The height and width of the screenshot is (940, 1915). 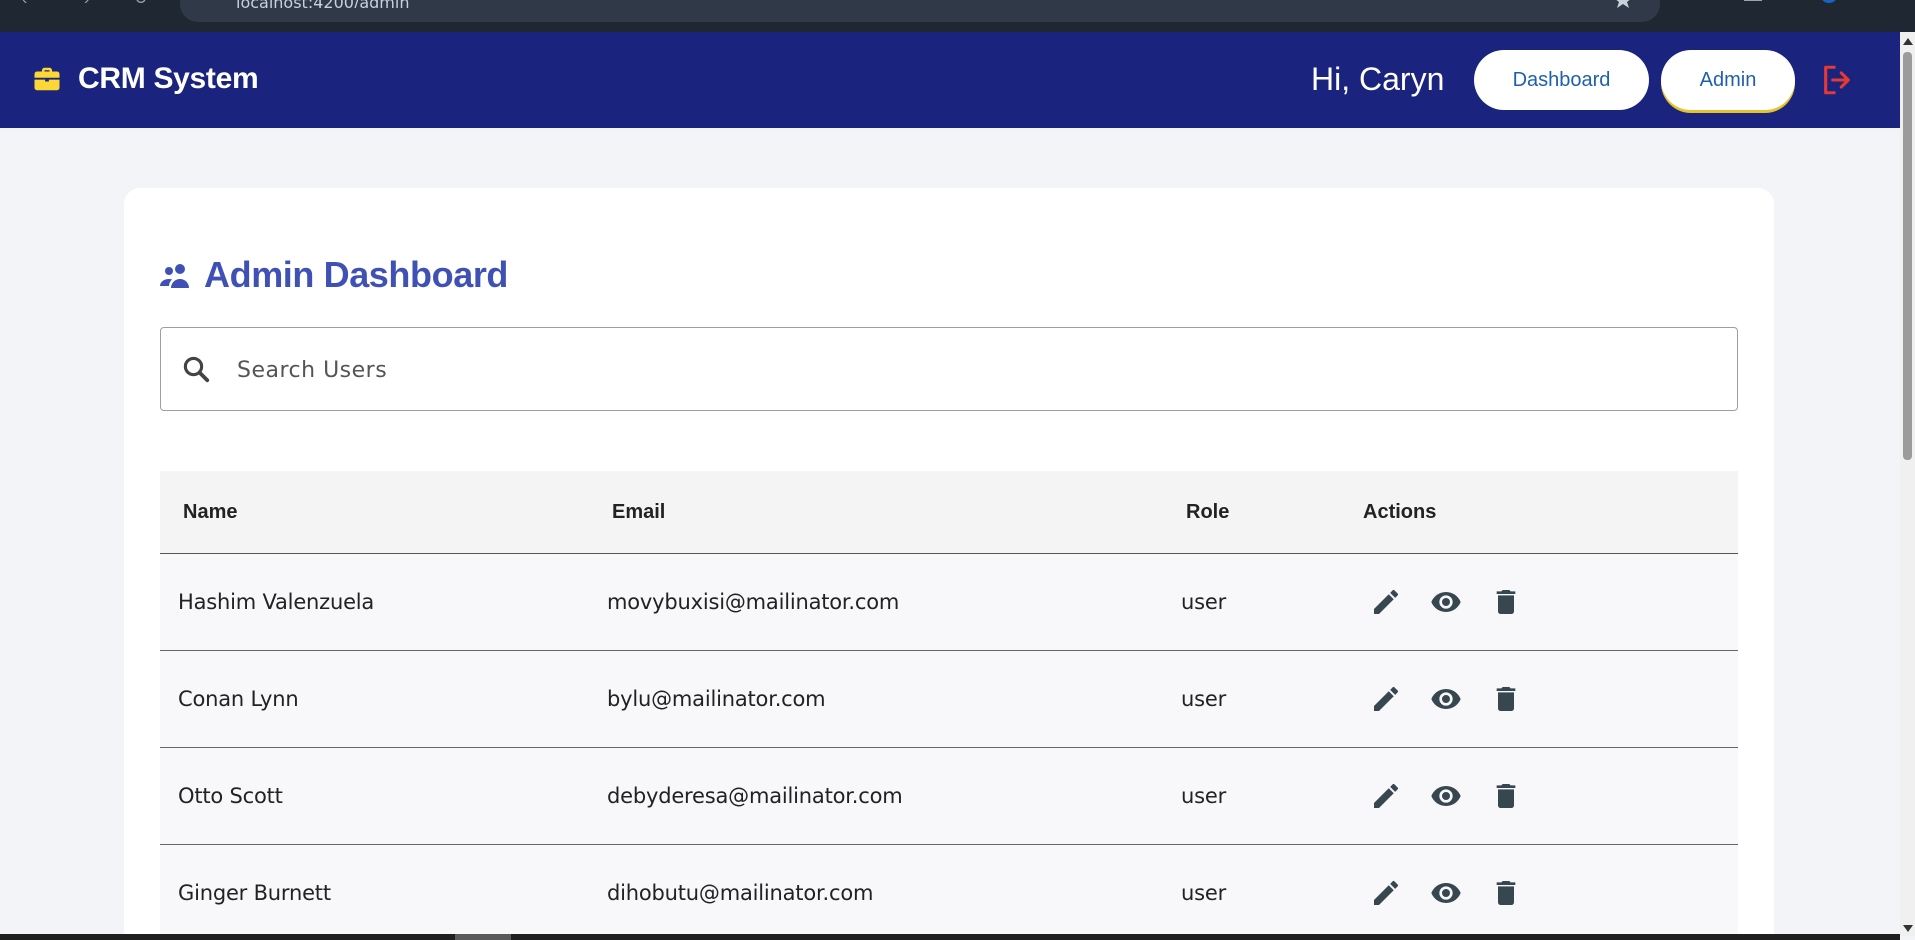 I want to click on table-header: Name Email Role Actions, so click(x=949, y=512).